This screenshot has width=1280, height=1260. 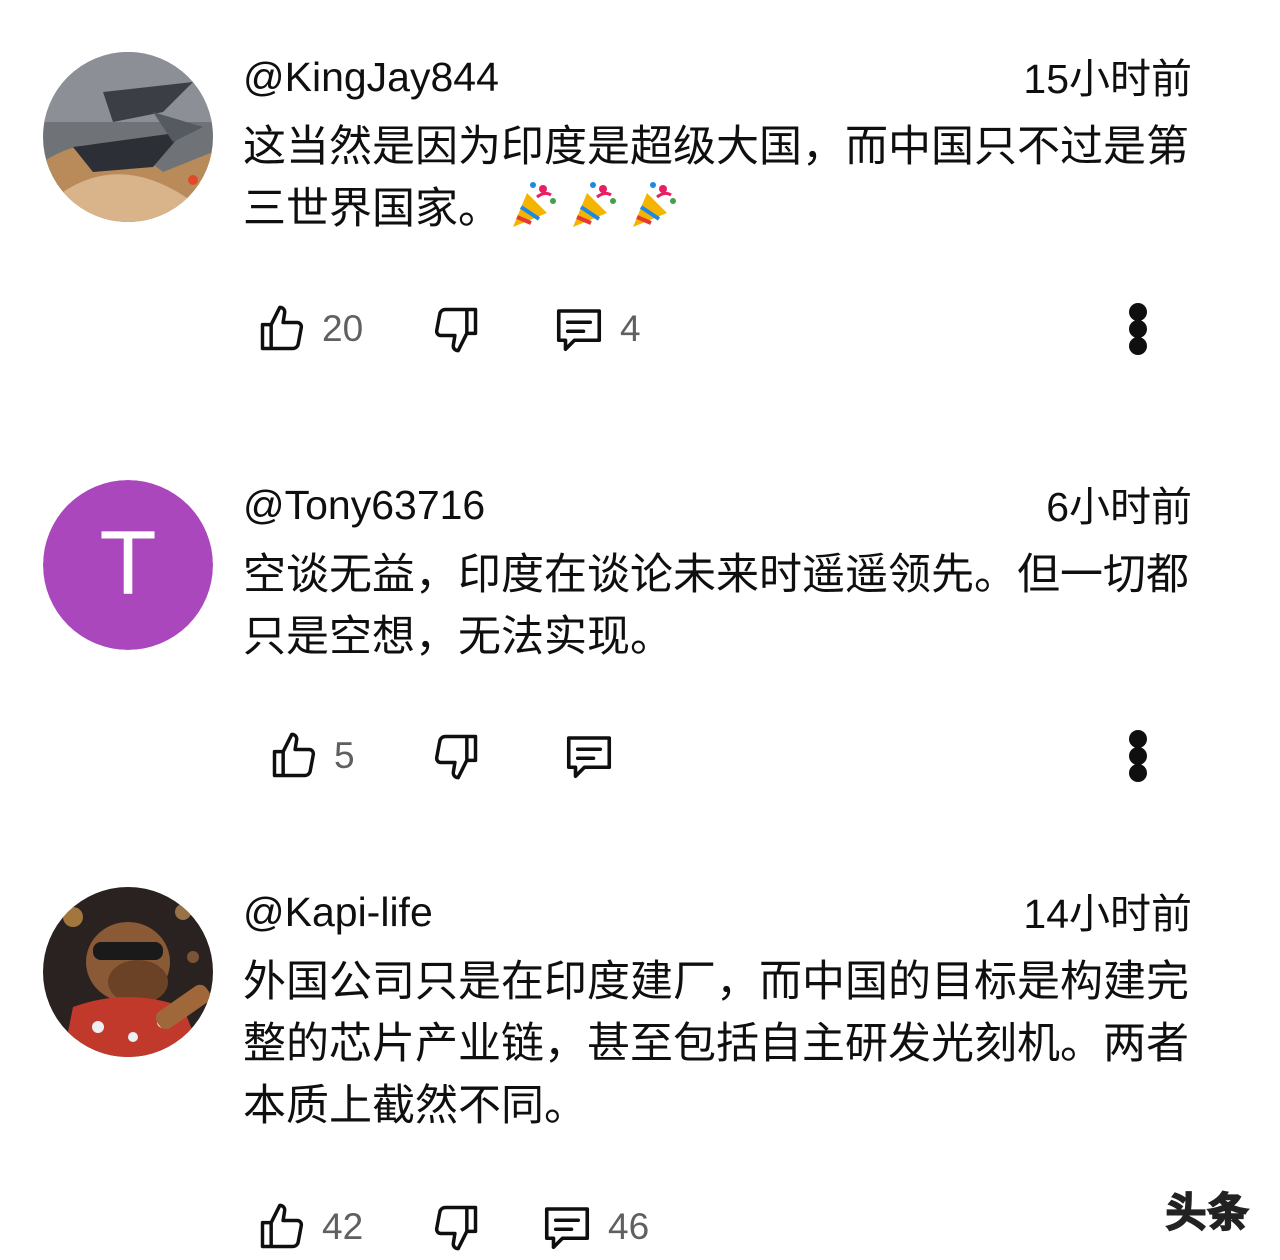 What do you see at coordinates (594, 1227) in the screenshot?
I see `reply-button: 46` at bounding box center [594, 1227].